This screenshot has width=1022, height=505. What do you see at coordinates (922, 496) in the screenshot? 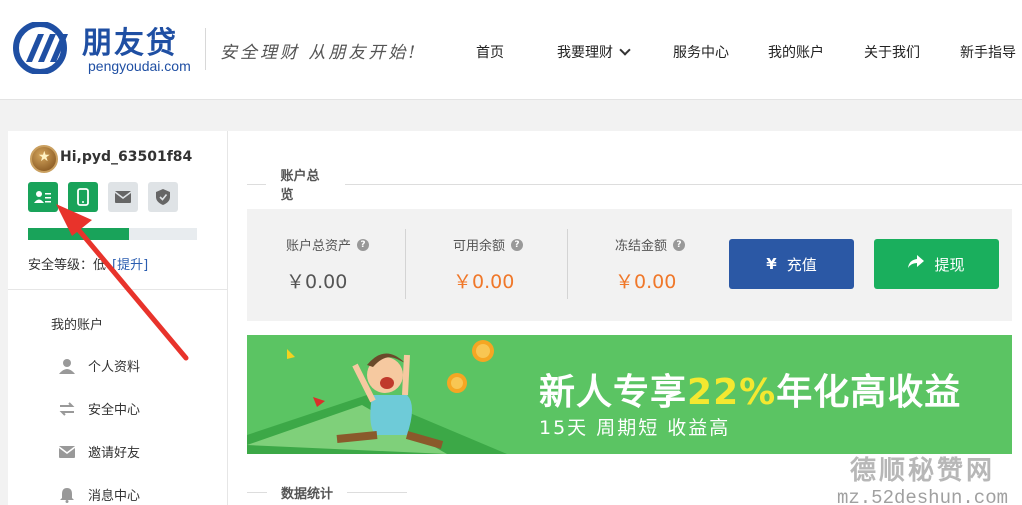
I see `watermark-line2: mz.52deshun.com` at bounding box center [922, 496].